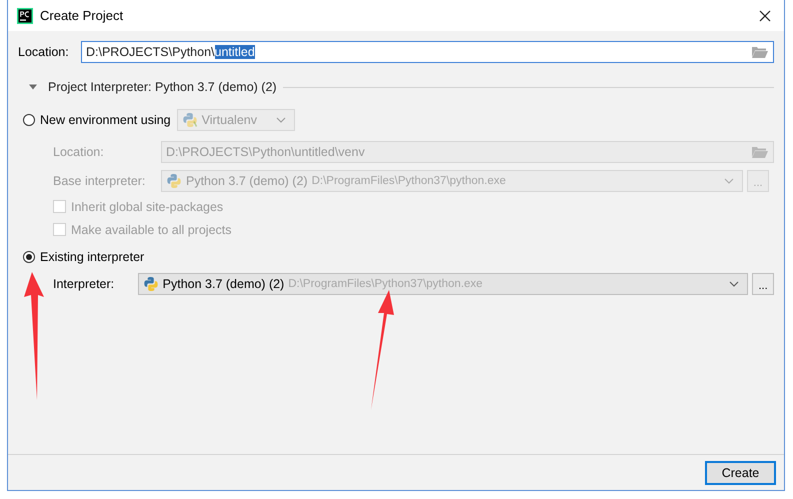 Image resolution: width=793 pixels, height=499 pixels. I want to click on folder-icon, so click(760, 52).